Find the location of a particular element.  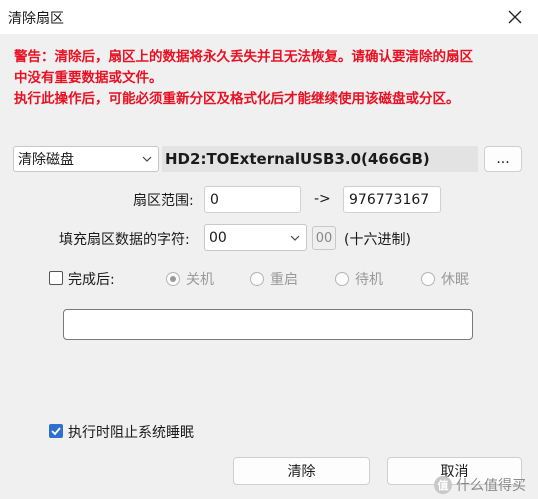

close-button is located at coordinates (515, 17).